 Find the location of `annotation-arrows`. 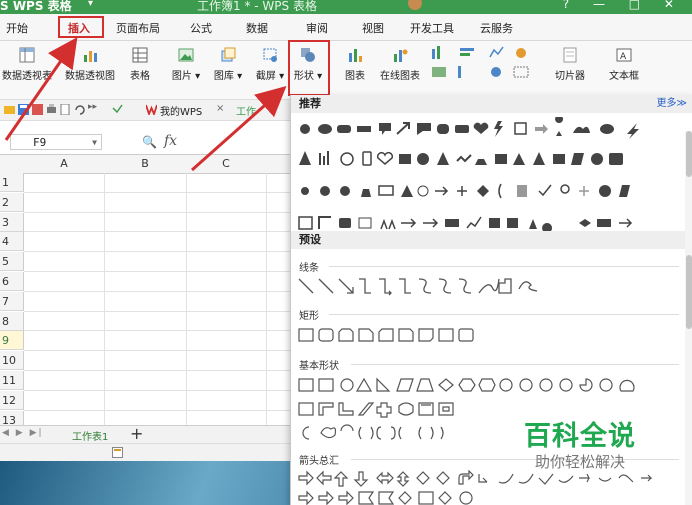

annotation-arrows is located at coordinates (145, 104).